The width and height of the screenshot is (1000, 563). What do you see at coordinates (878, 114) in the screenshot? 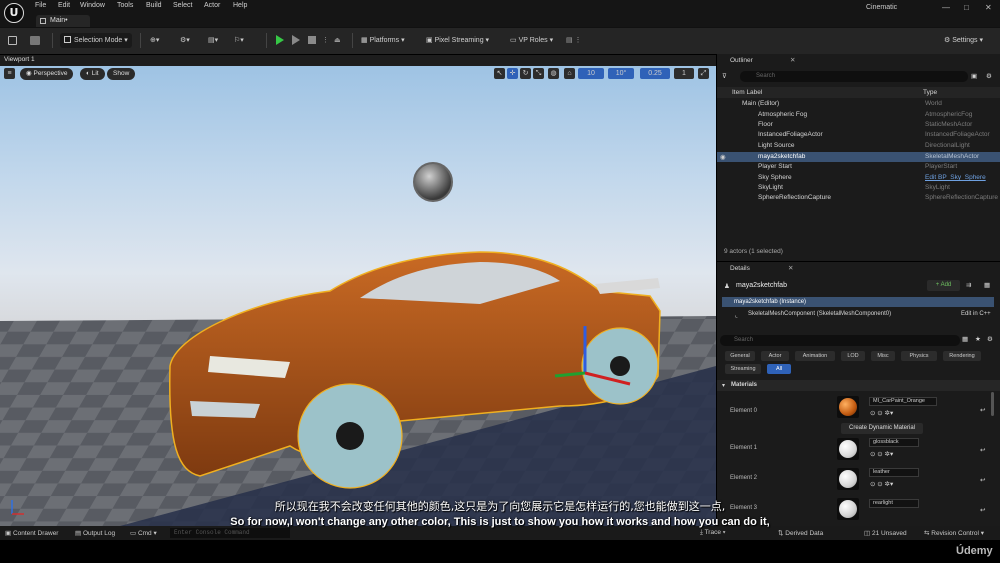
I see `list-item: Atmospheric Fog AtmosphericFog` at bounding box center [878, 114].